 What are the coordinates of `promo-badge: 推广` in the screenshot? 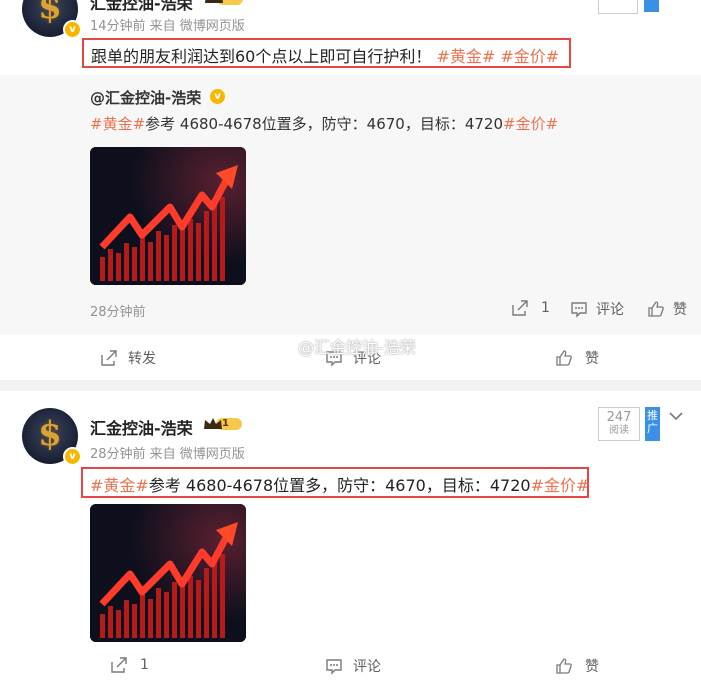 It's located at (652, 424).